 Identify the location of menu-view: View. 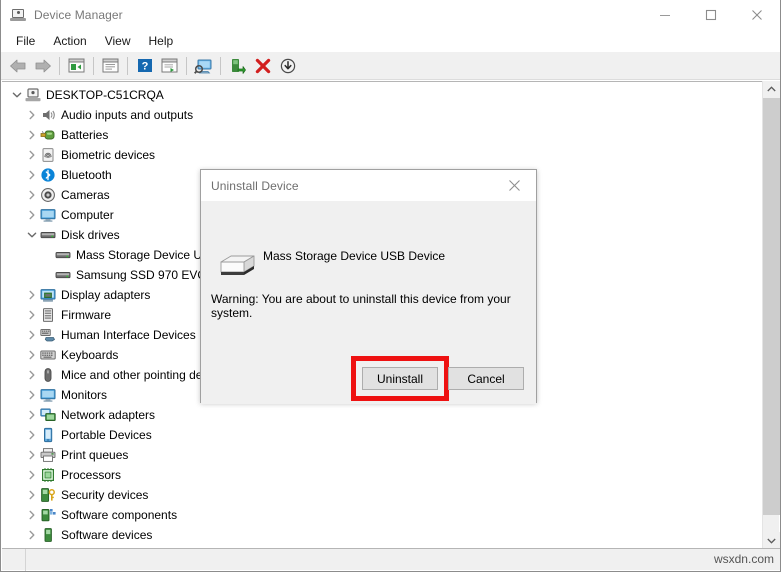
(118, 41).